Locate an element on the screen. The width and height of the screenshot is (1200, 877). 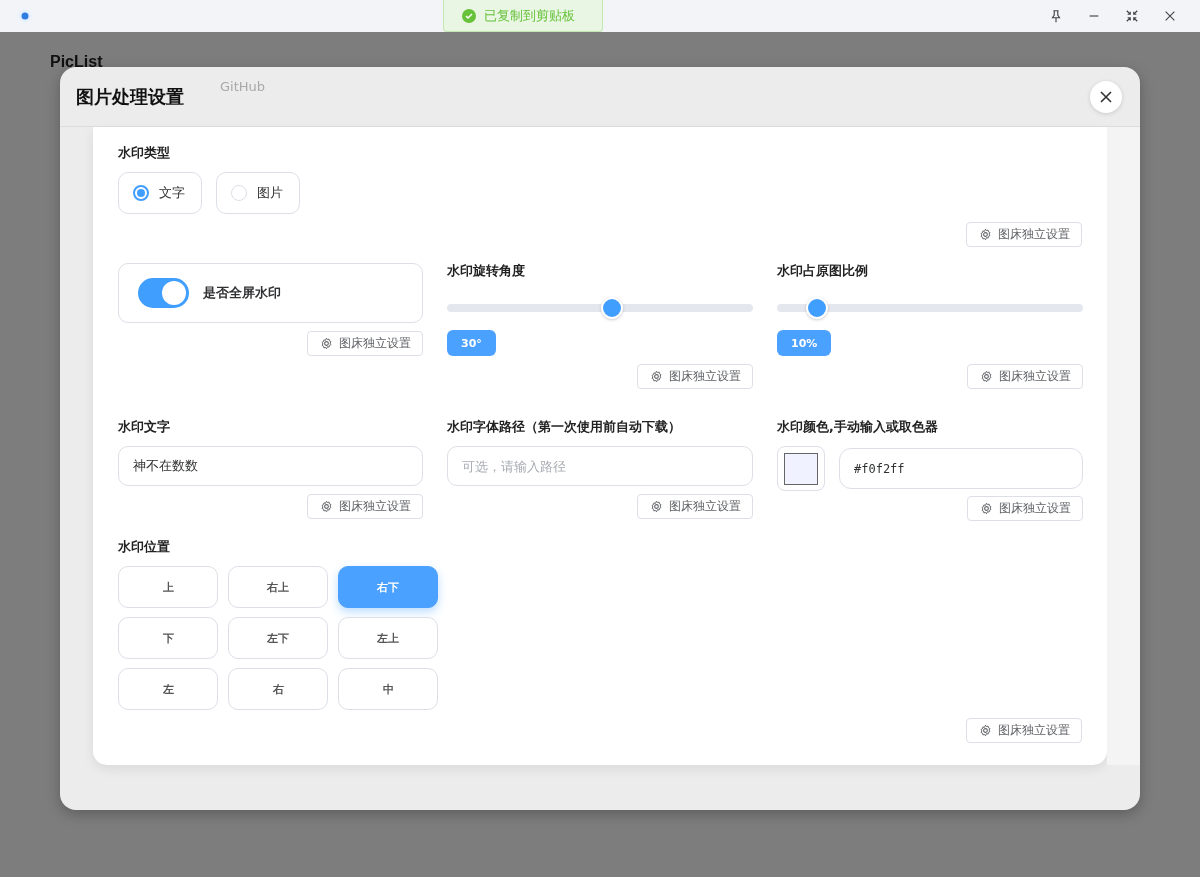
field-label: 水印占原图比例 is located at coordinates (823, 271).